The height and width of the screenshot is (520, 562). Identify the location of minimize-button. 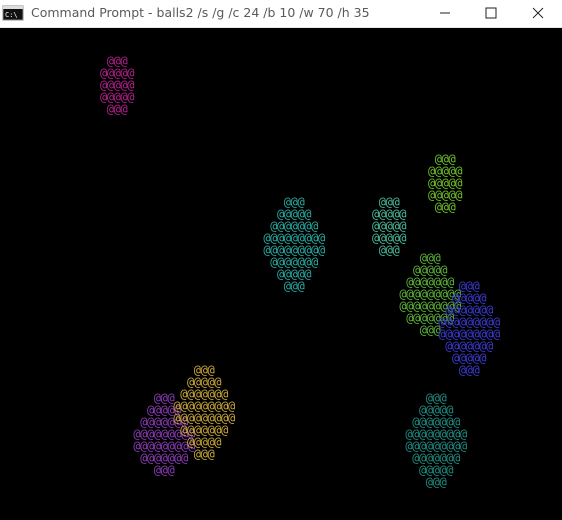
(445, 13).